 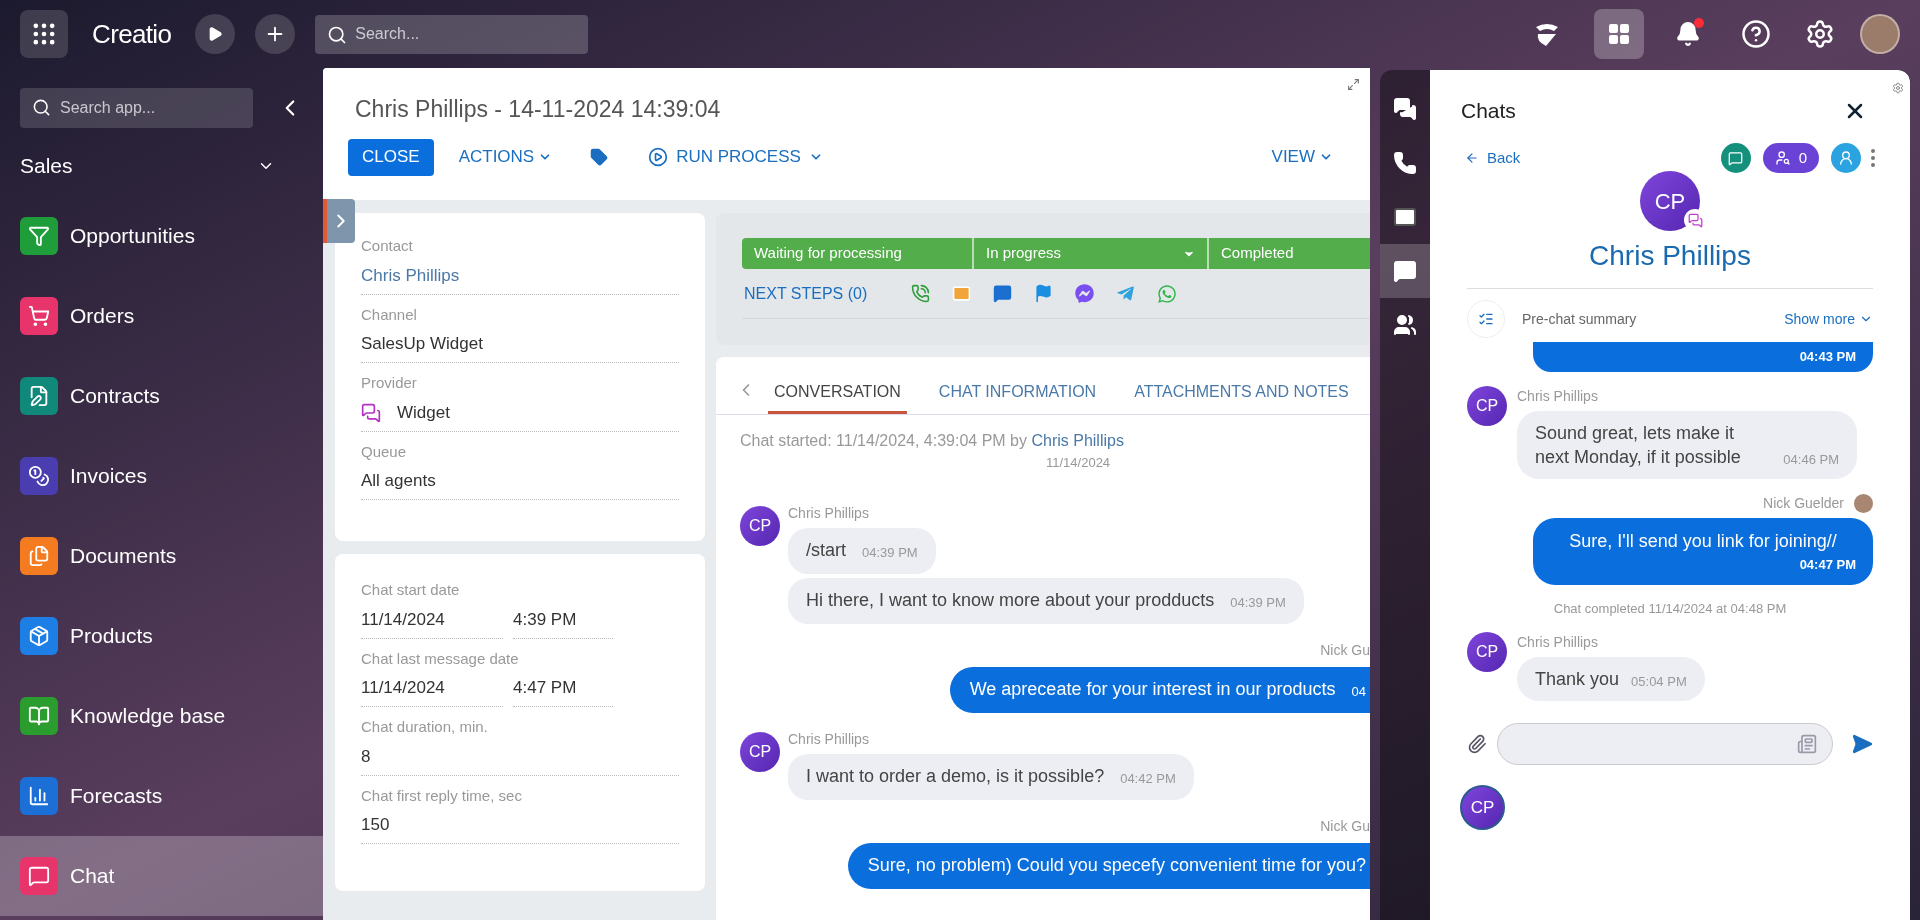 I want to click on view-button: VIEW, so click(x=1302, y=157).